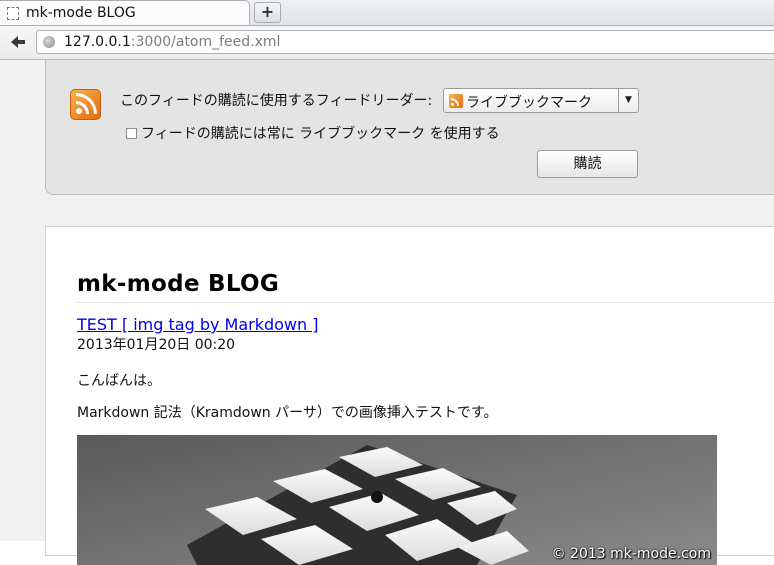  What do you see at coordinates (425, 287) in the screenshot?
I see `feed-title: mk-mode BLOG` at bounding box center [425, 287].